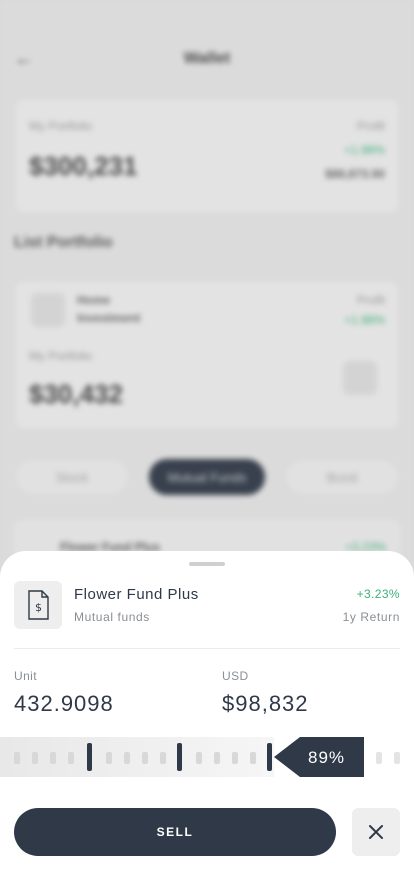  What do you see at coordinates (112, 617) in the screenshot?
I see `fund-type: Mutual funds` at bounding box center [112, 617].